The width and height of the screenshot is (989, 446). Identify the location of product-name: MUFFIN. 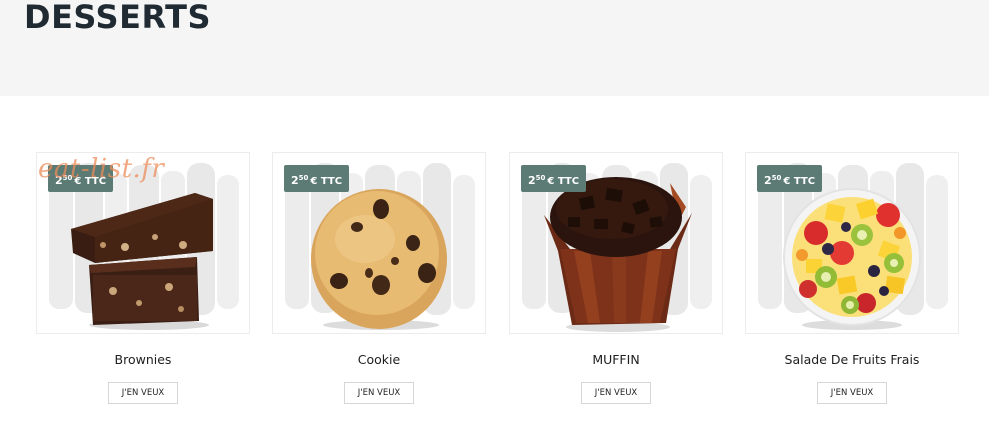
(616, 359).